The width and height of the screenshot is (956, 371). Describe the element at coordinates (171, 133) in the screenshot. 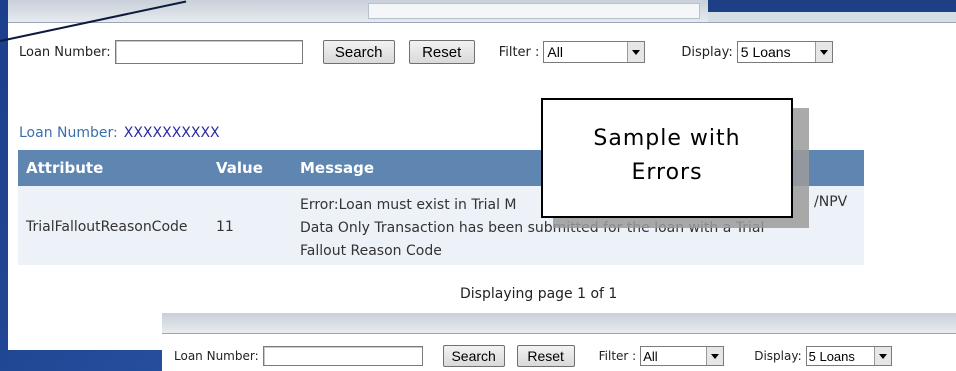

I see `result-loan-number: XXXXXXXXXX` at that location.